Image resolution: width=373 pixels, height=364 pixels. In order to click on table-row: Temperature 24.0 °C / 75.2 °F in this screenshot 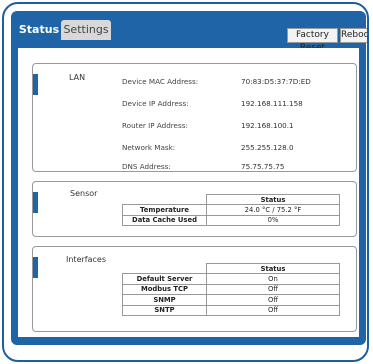, I will do `click(231, 210)`.